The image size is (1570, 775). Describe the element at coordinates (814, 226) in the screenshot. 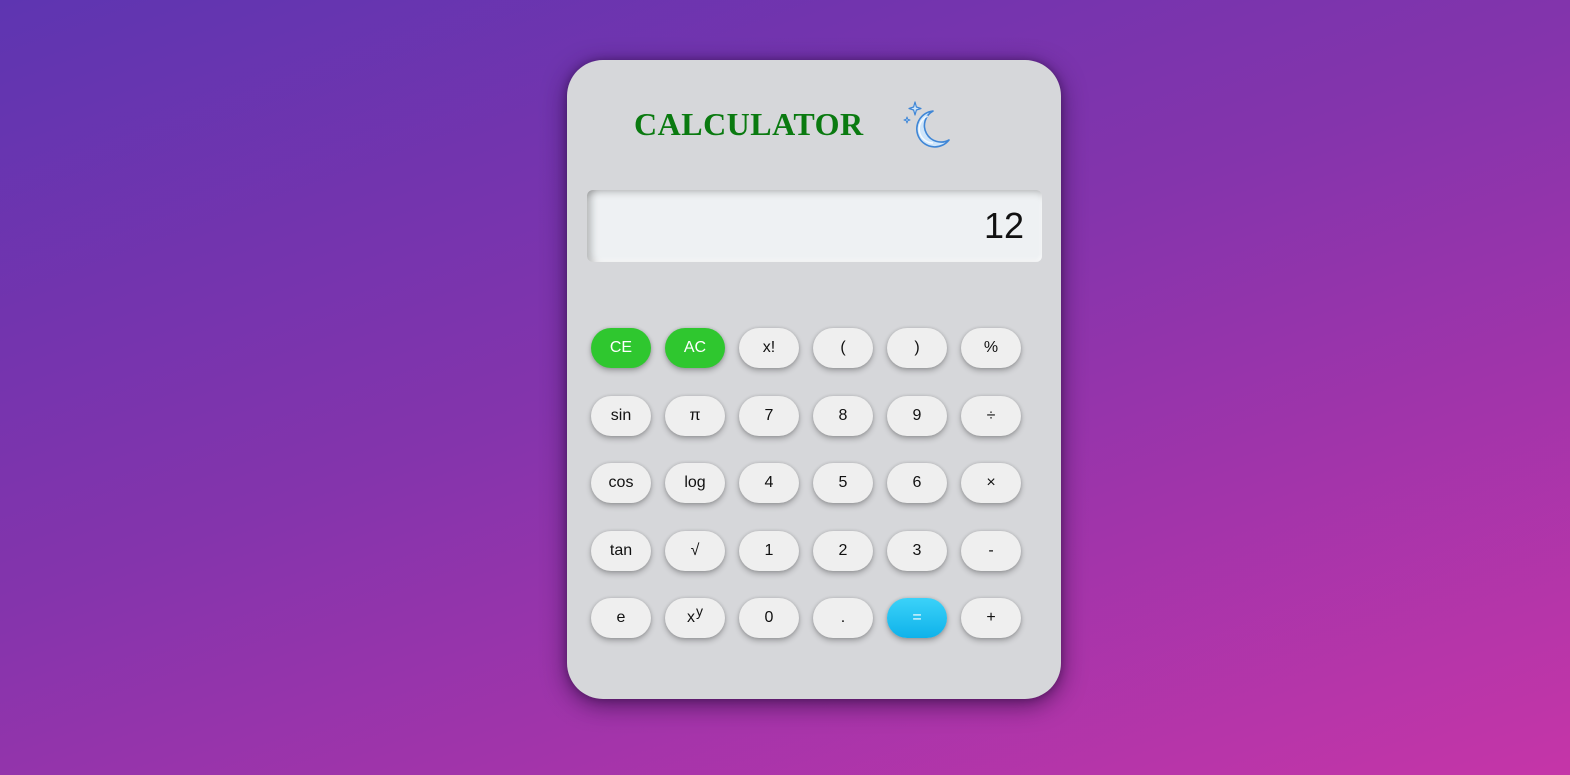

I see `calculator-display: 12` at that location.